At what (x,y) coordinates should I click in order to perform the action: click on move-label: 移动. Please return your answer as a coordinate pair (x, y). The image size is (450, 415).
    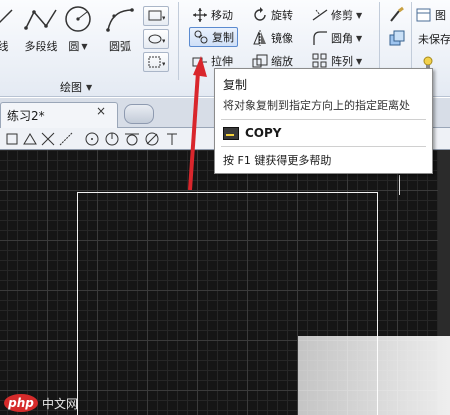
    Looking at the image, I should click on (222, 15).